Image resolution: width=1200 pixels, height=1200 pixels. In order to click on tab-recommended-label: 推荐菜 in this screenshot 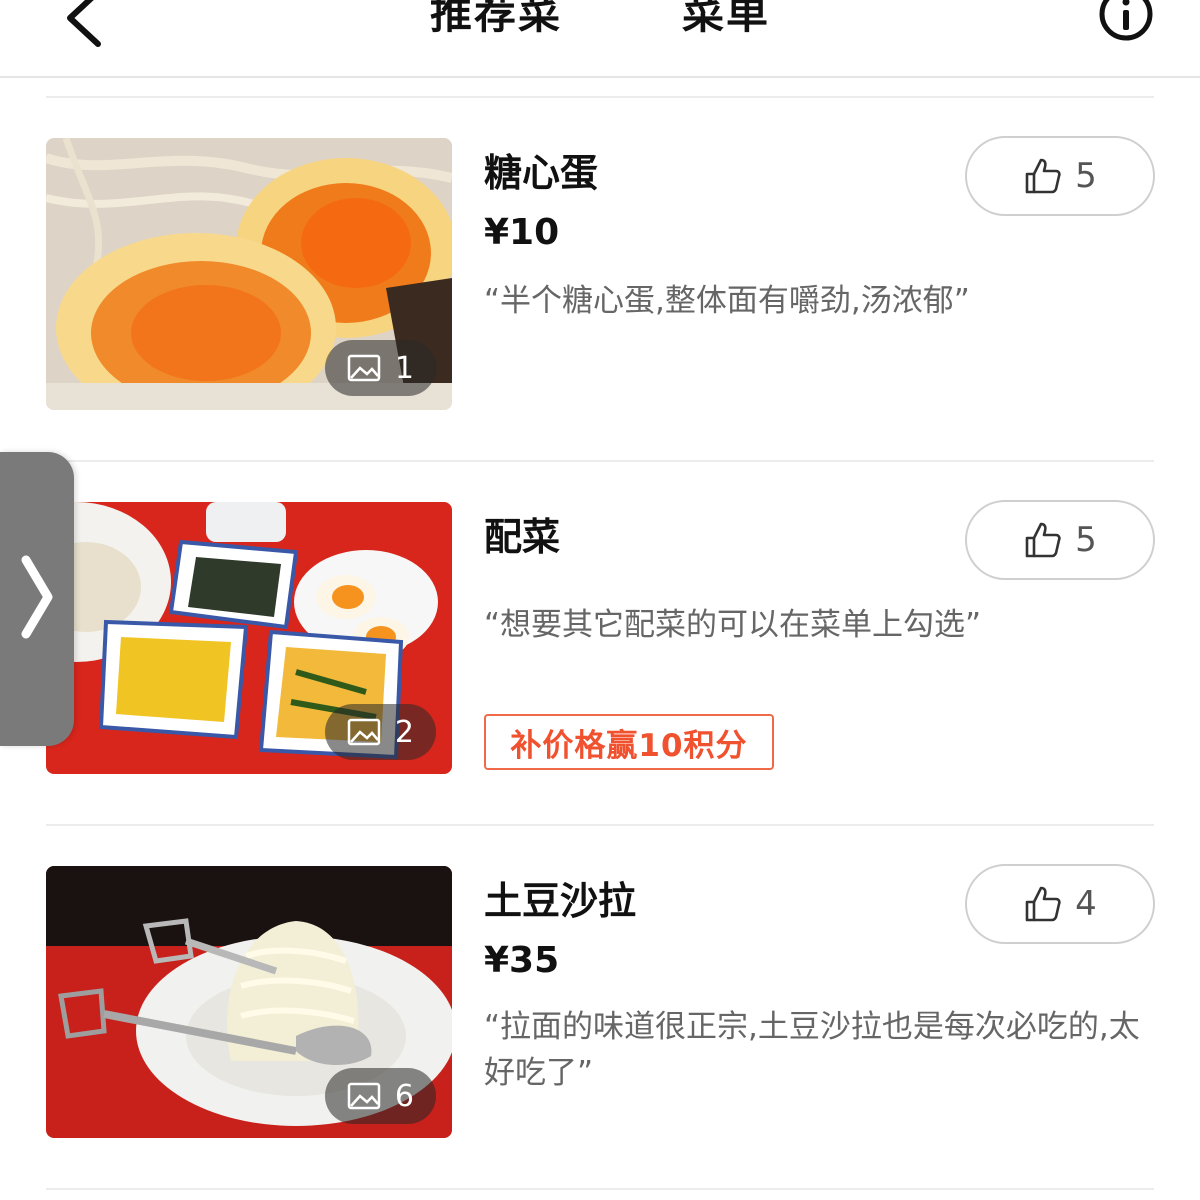, I will do `click(496, 19)`.